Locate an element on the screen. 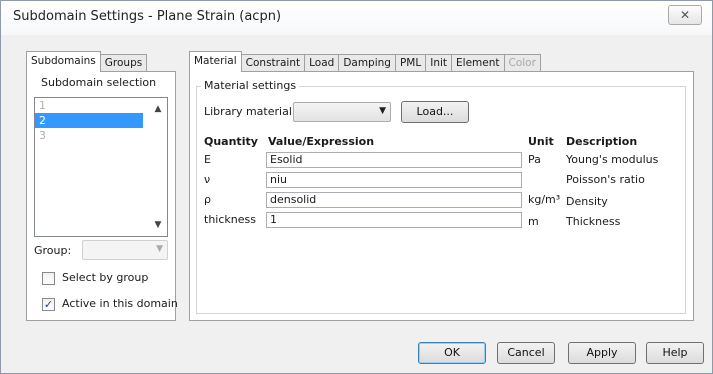  tab-groups: Groups is located at coordinates (123, 63).